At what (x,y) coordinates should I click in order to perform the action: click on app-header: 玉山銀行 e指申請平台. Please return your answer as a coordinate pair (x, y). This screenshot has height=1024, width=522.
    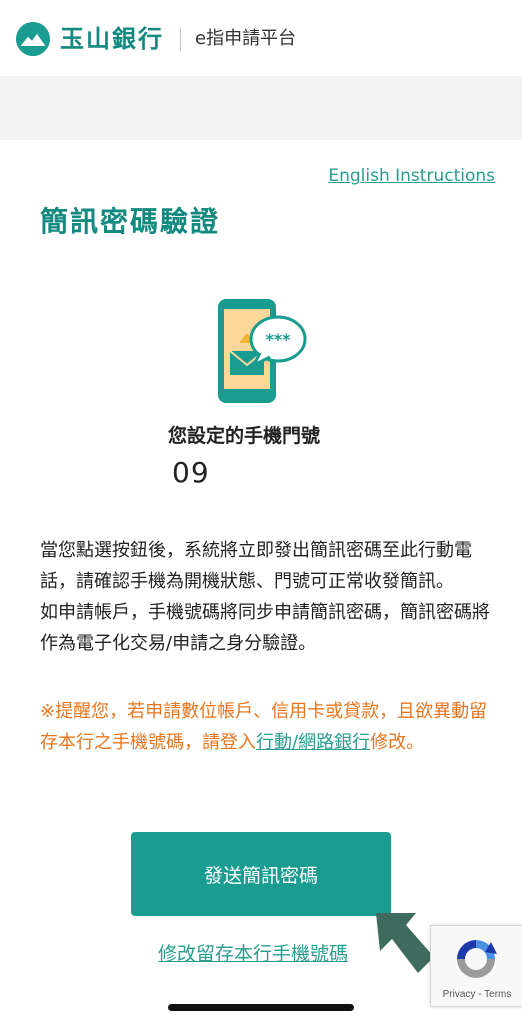
    Looking at the image, I should click on (261, 38).